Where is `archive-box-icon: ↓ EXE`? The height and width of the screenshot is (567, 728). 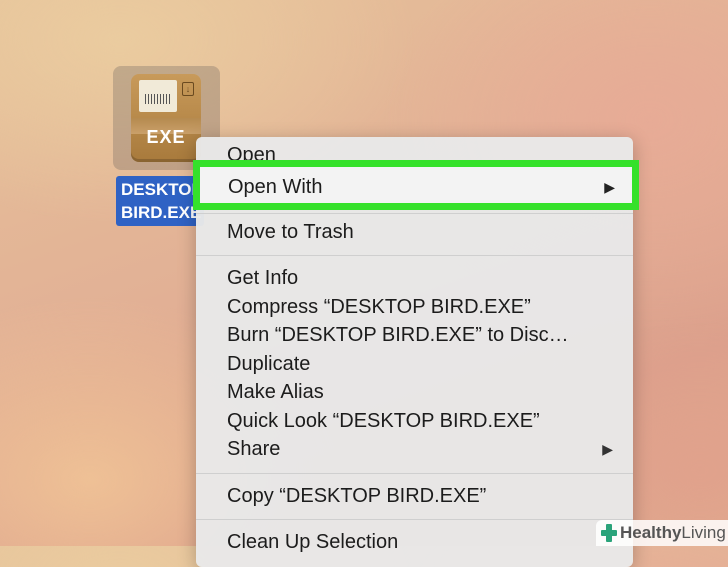 archive-box-icon: ↓ EXE is located at coordinates (166, 118).